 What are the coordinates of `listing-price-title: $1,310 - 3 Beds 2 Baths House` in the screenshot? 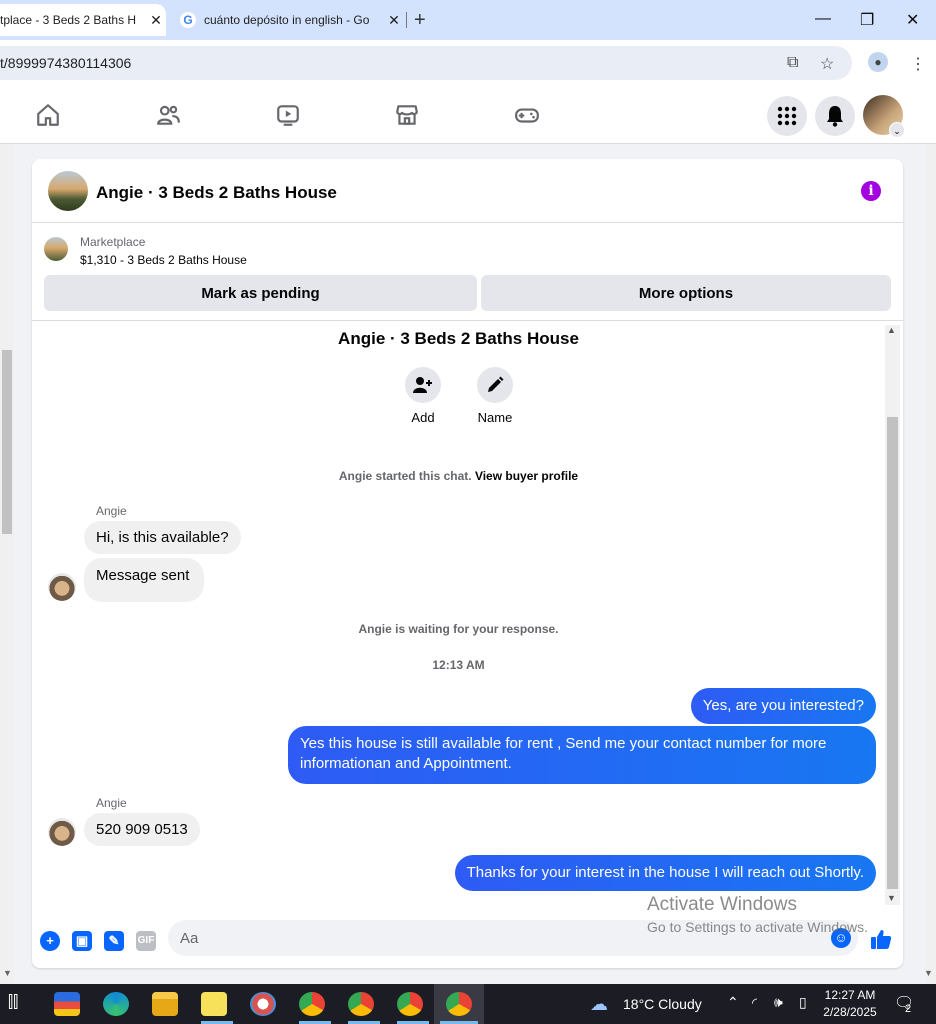 It's located at (163, 260).